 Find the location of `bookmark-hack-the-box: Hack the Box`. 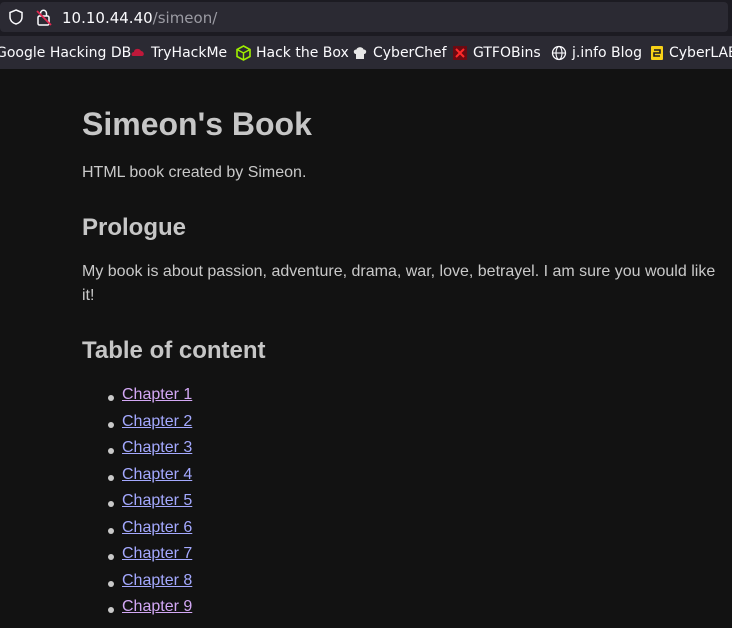

bookmark-hack-the-box: Hack the Box is located at coordinates (292, 53).